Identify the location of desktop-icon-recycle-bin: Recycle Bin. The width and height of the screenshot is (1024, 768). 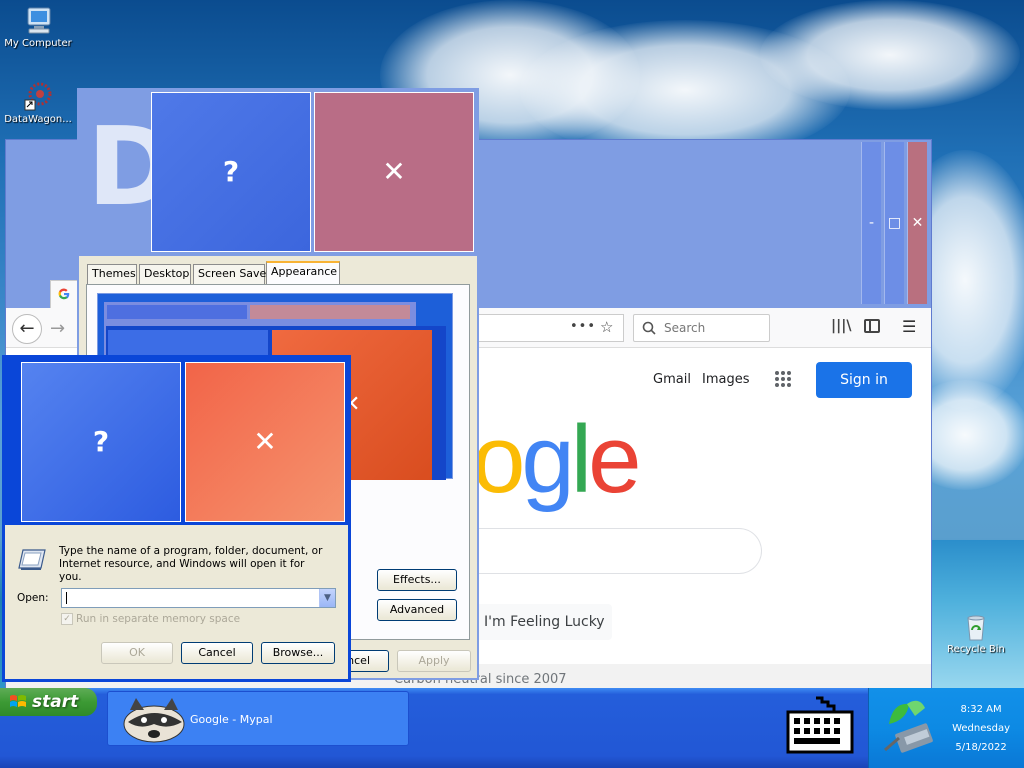
(976, 632).